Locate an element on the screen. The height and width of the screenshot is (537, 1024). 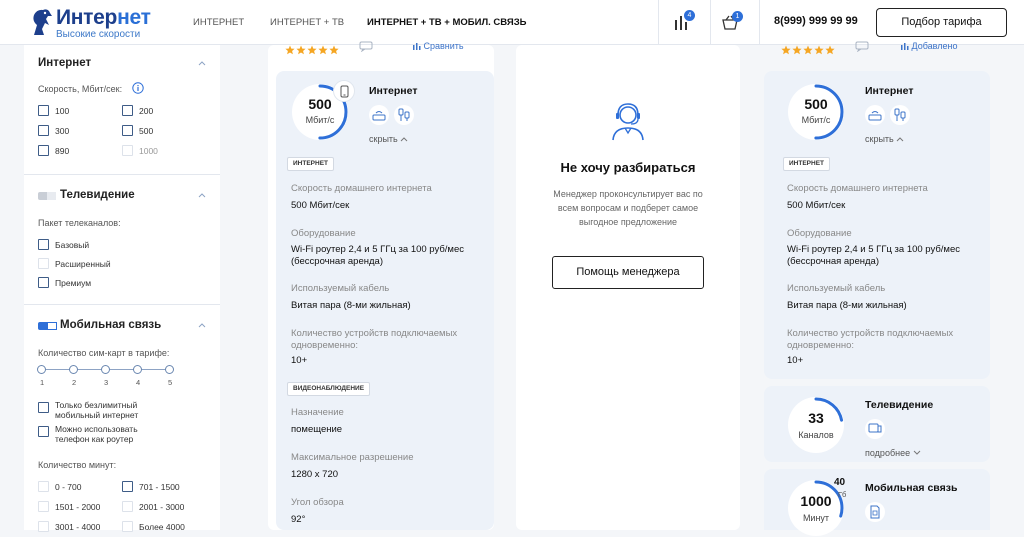
nav-internet-tv-mobile: ИНТЕРНЕТ + ТВ + МОБИЛ. СВЯЗЬ is located at coordinates (446, 22).